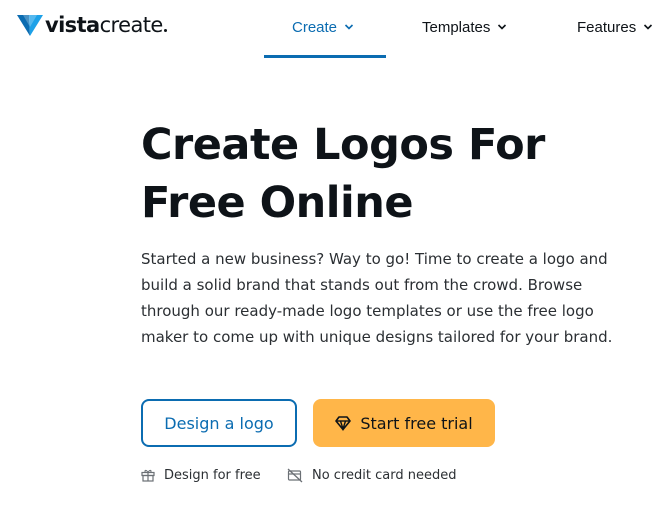 The height and width of the screenshot is (531, 662). I want to click on design-logo-label: Design a logo, so click(219, 423).